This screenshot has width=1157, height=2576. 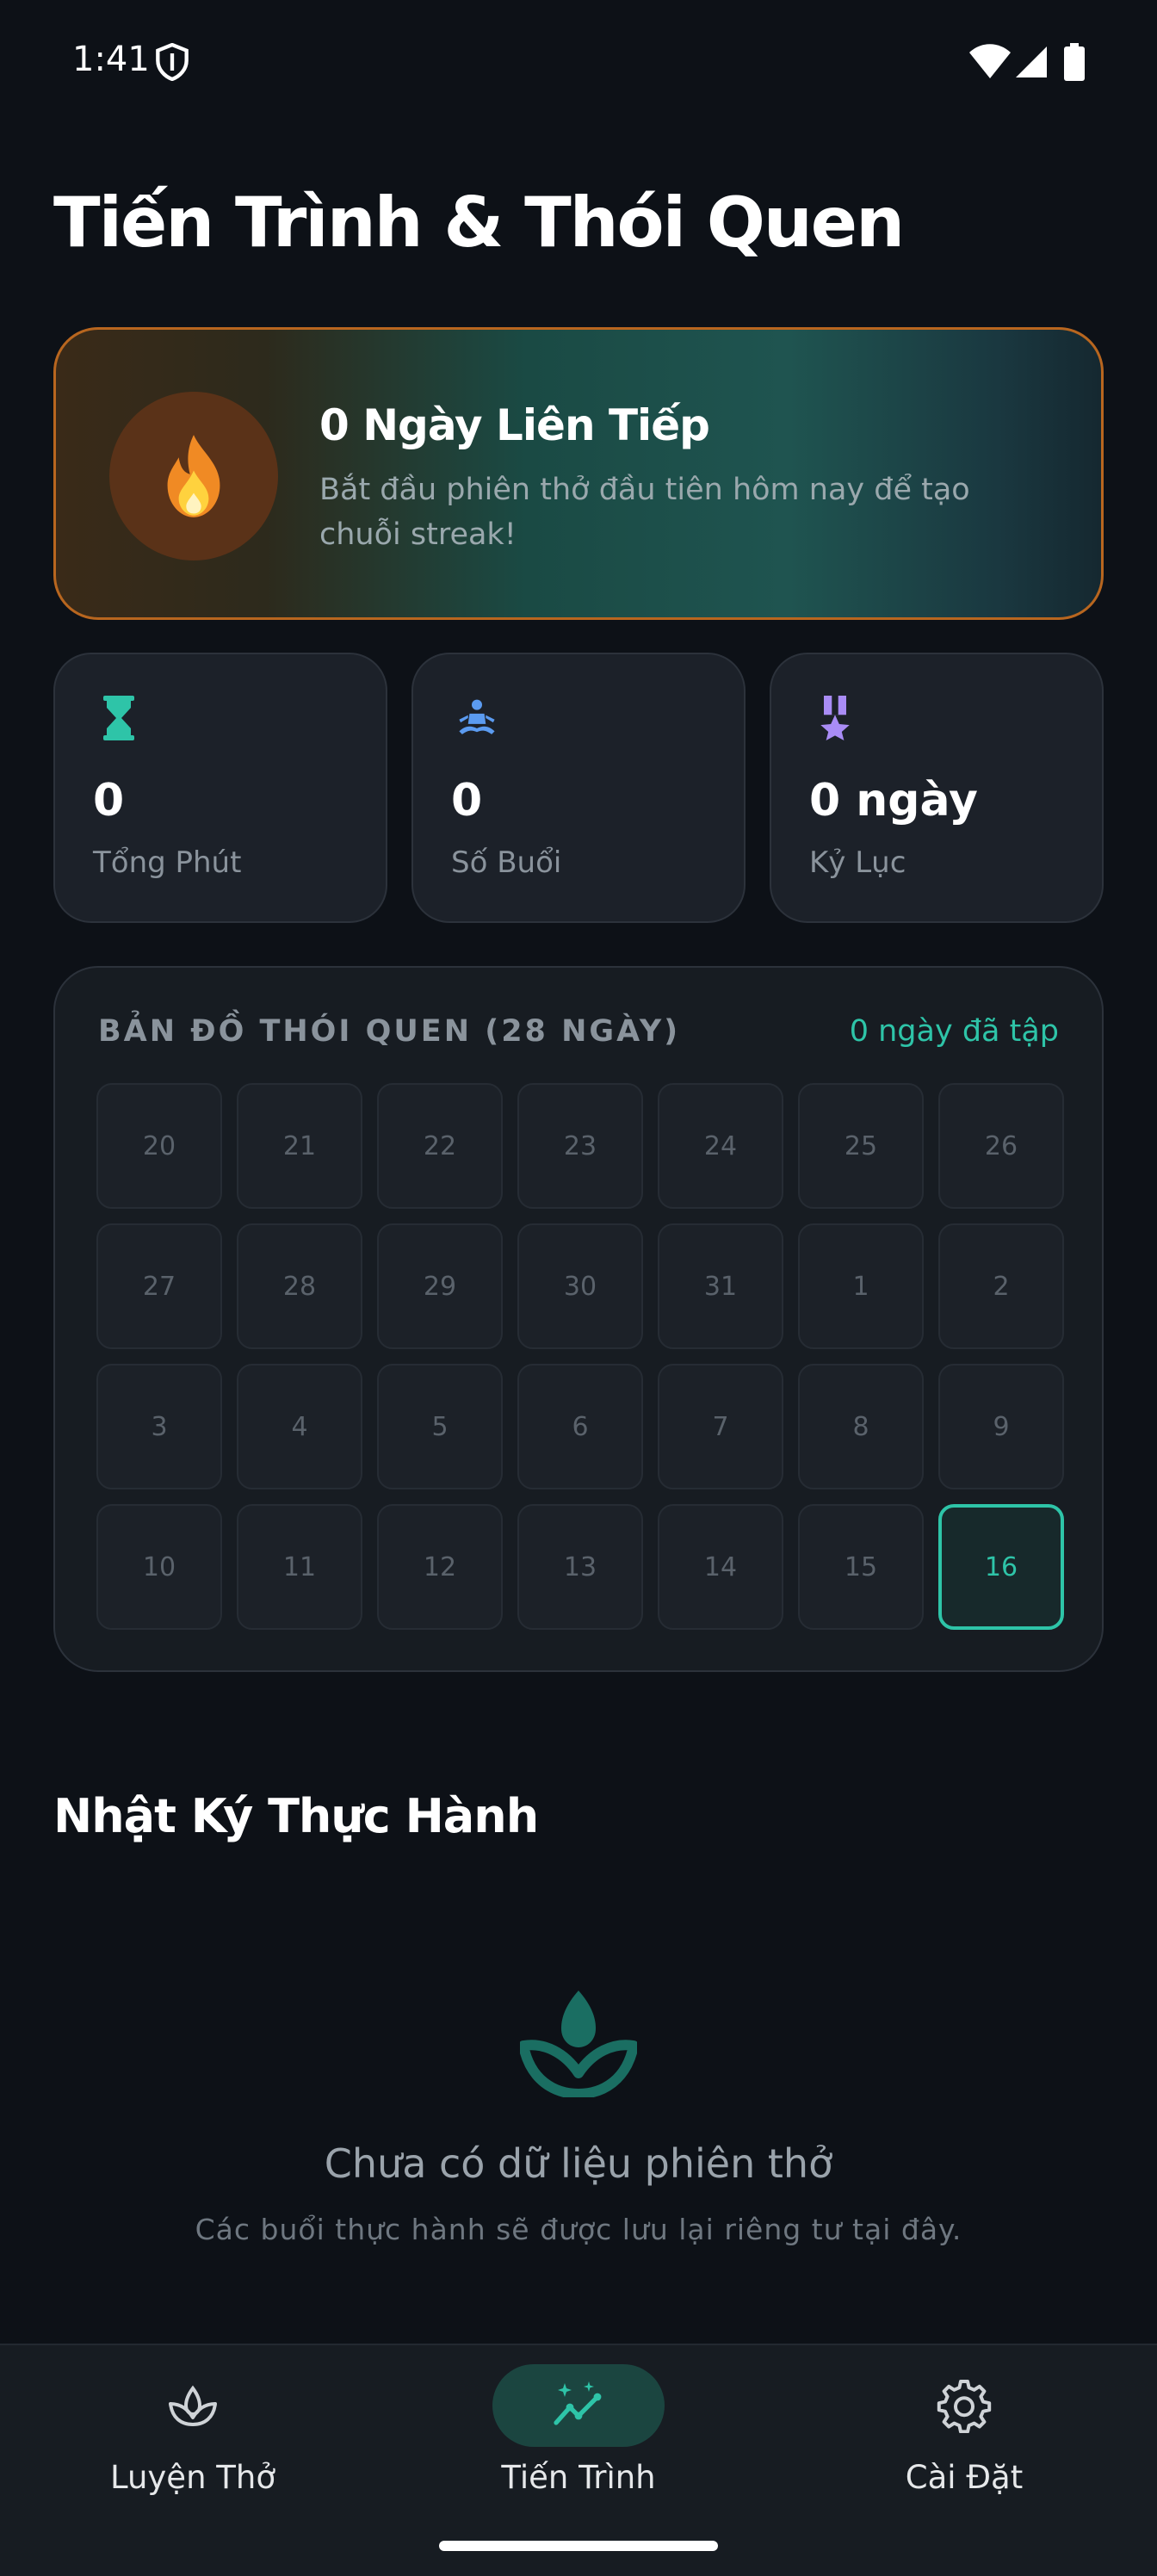 What do you see at coordinates (1032, 62) in the screenshot?
I see `signal-icon` at bounding box center [1032, 62].